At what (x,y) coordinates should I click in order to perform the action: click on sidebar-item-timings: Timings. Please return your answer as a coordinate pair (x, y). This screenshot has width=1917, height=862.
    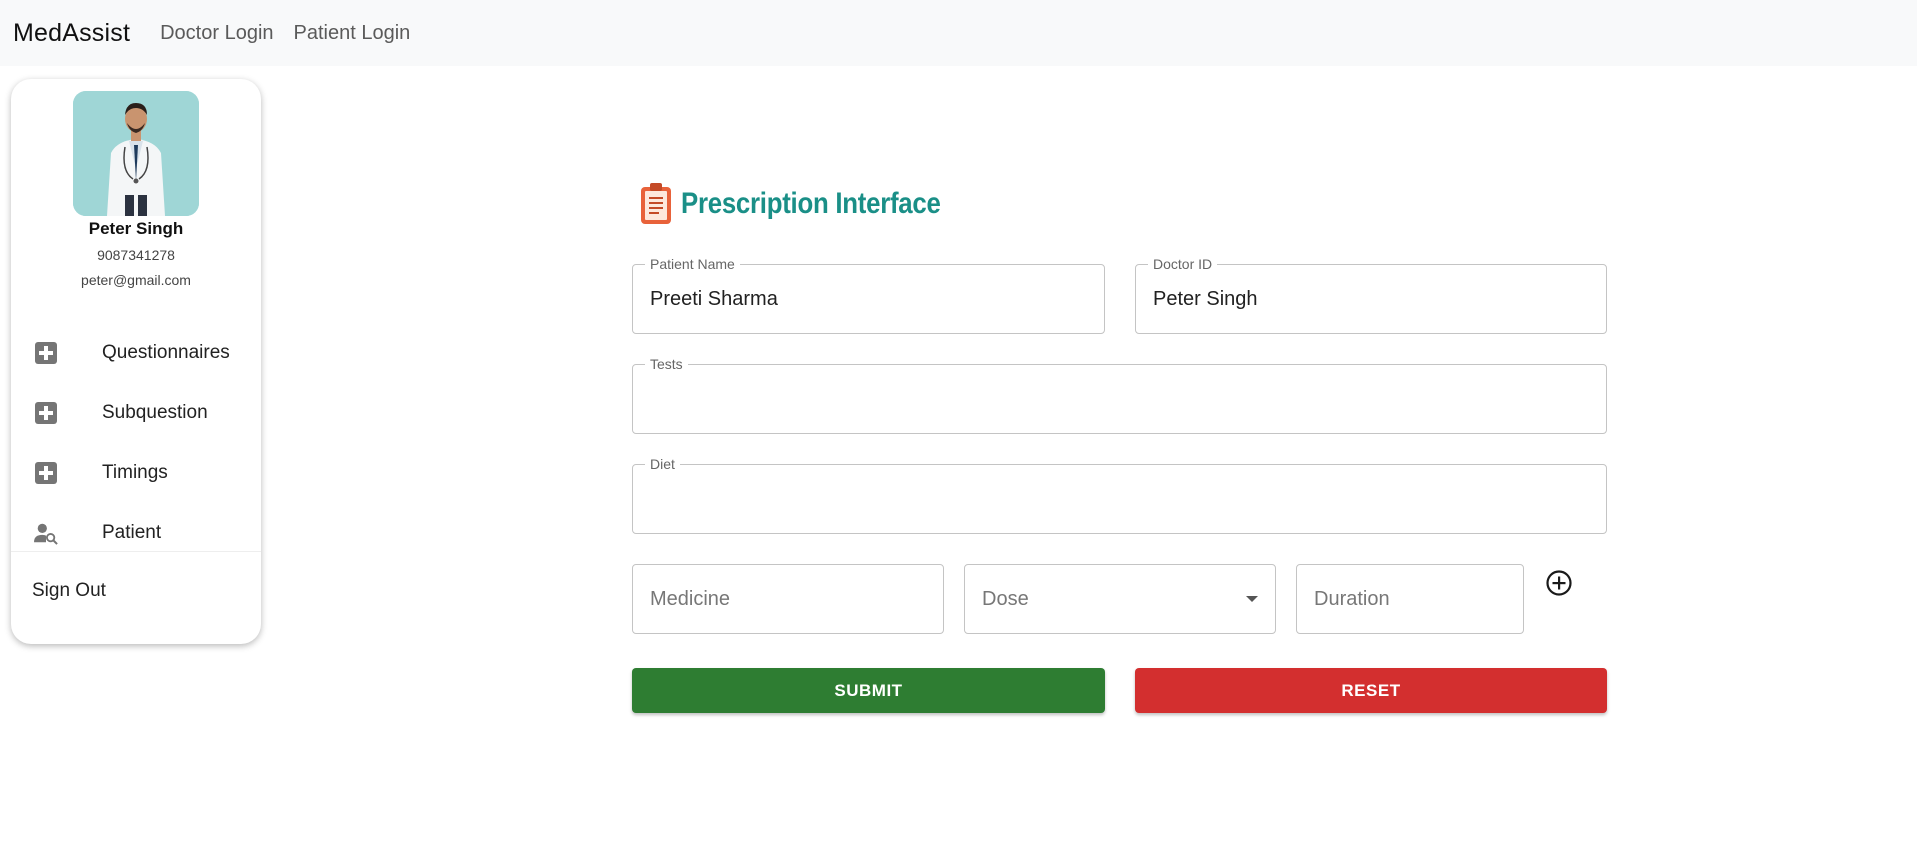
    Looking at the image, I should click on (136, 473).